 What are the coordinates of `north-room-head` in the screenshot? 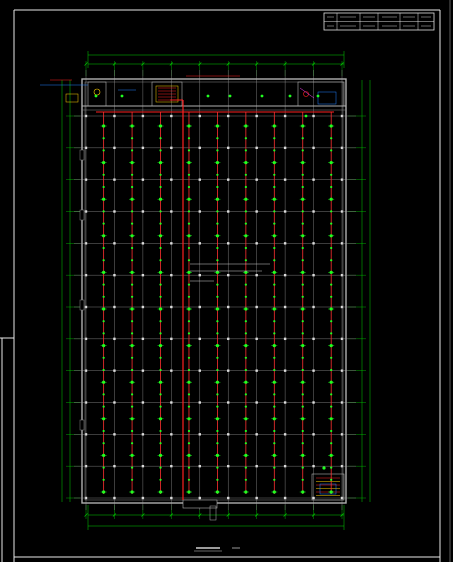 It's located at (306, 116).